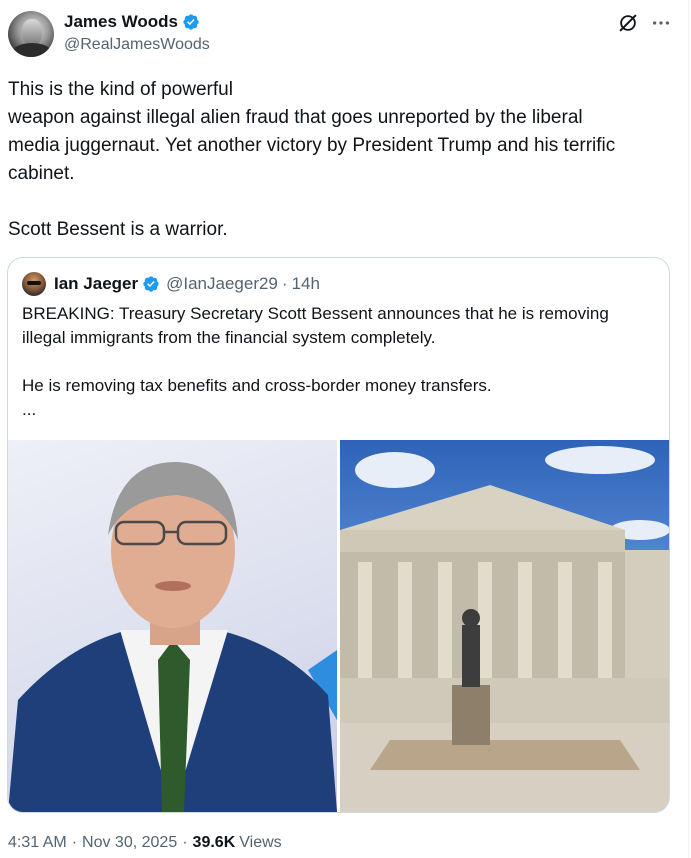  I want to click on post-header: James Woods @RealJamesWoods, so click(345, 32).